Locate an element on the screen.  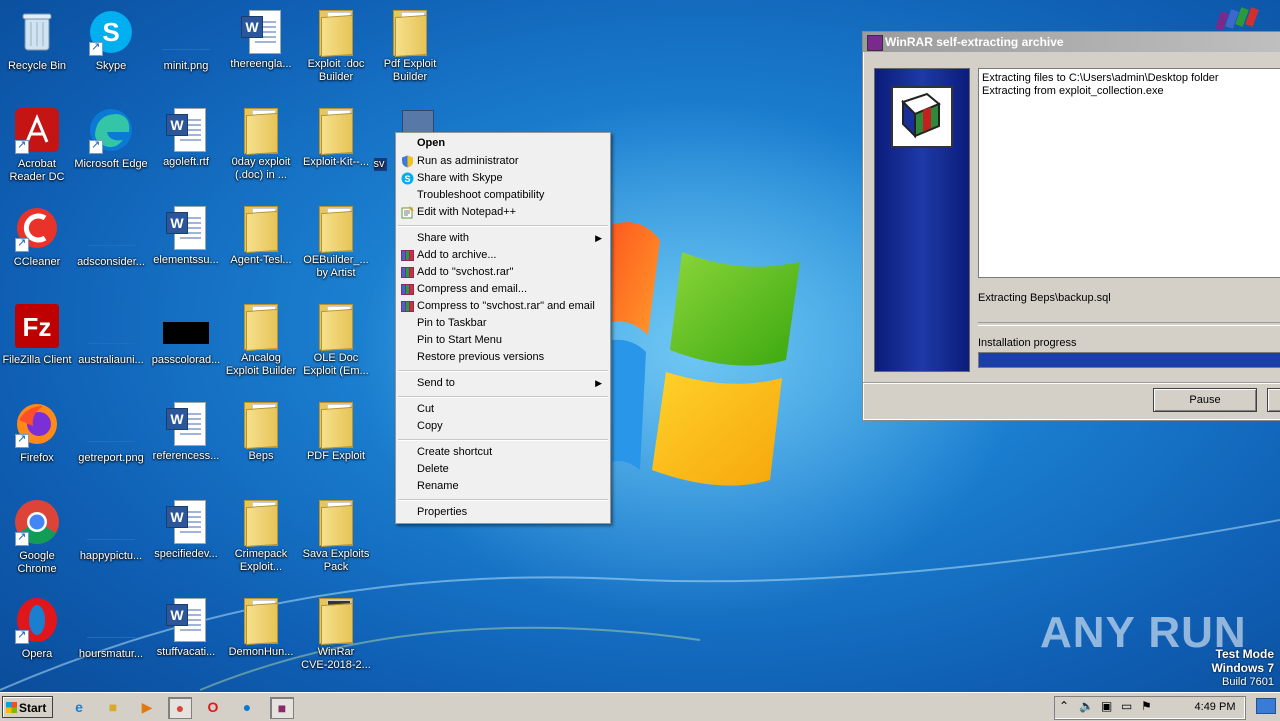
menu-item-share-with: Share with ▶ is located at coordinates (503, 238).